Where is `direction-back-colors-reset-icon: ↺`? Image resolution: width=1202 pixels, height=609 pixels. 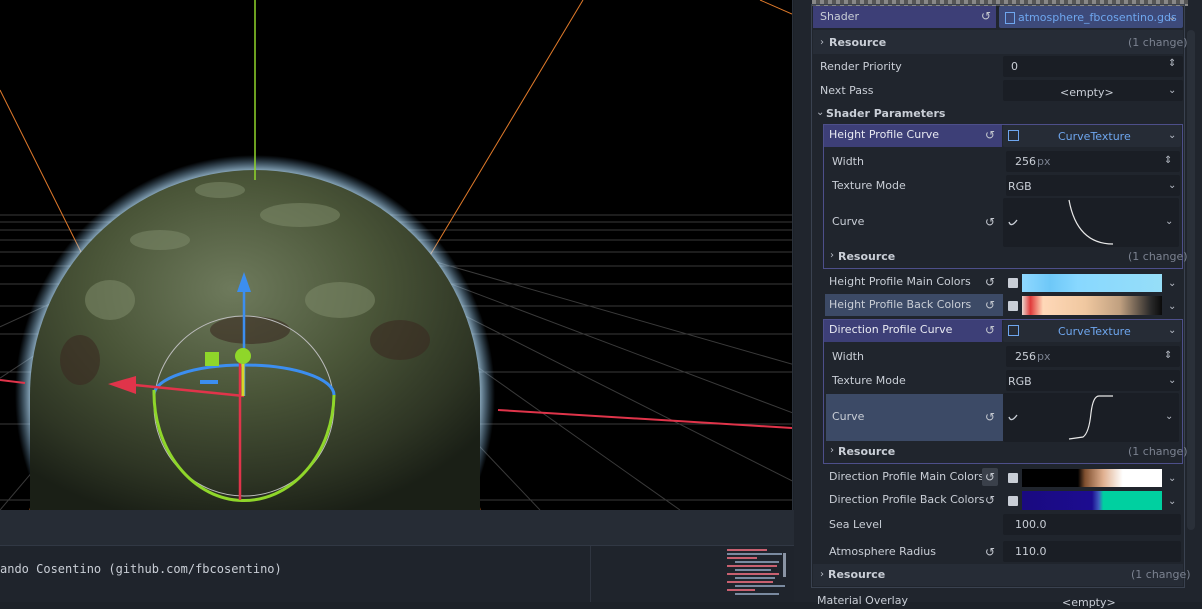 direction-back-colors-reset-icon: ↺ is located at coordinates (990, 500).